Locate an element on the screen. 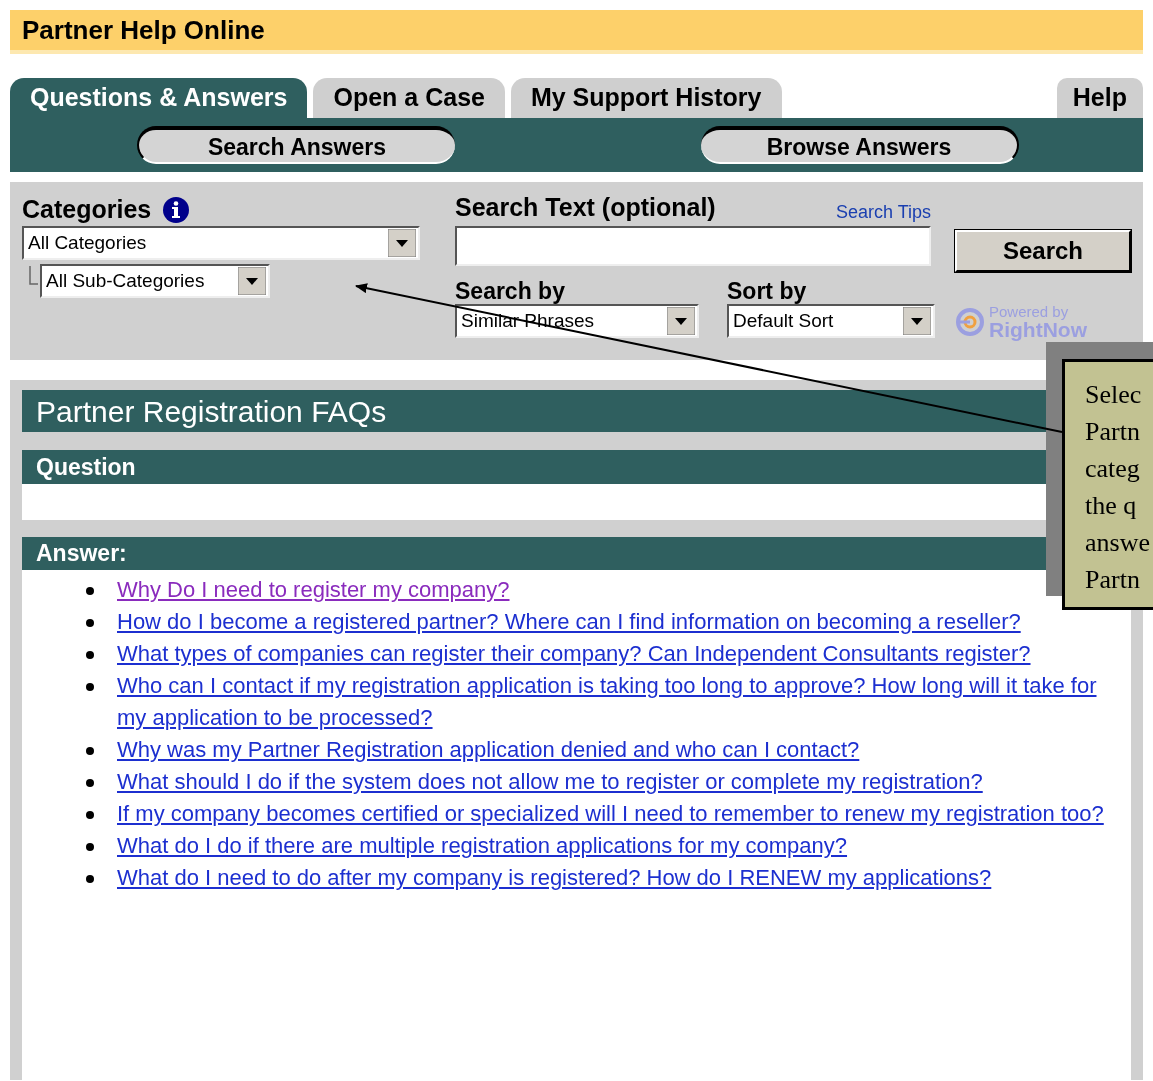  question-label: Question is located at coordinates (86, 467).